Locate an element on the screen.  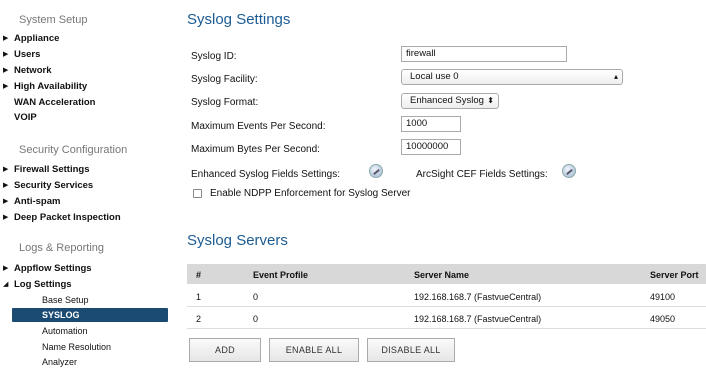
sidebar-item-wan-acceleration: WAN Acceleration is located at coordinates (47, 102).